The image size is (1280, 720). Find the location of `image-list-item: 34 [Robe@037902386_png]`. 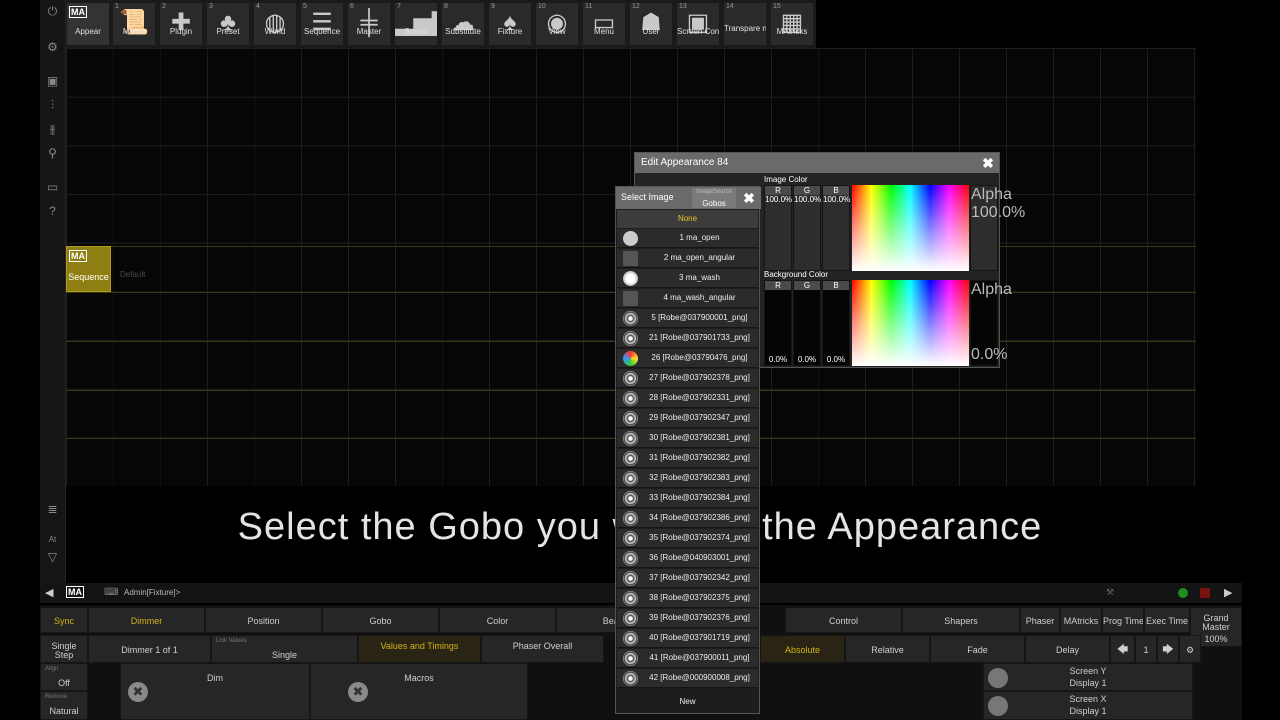

image-list-item: 34 [Robe@037902386_png] is located at coordinates (687, 518).